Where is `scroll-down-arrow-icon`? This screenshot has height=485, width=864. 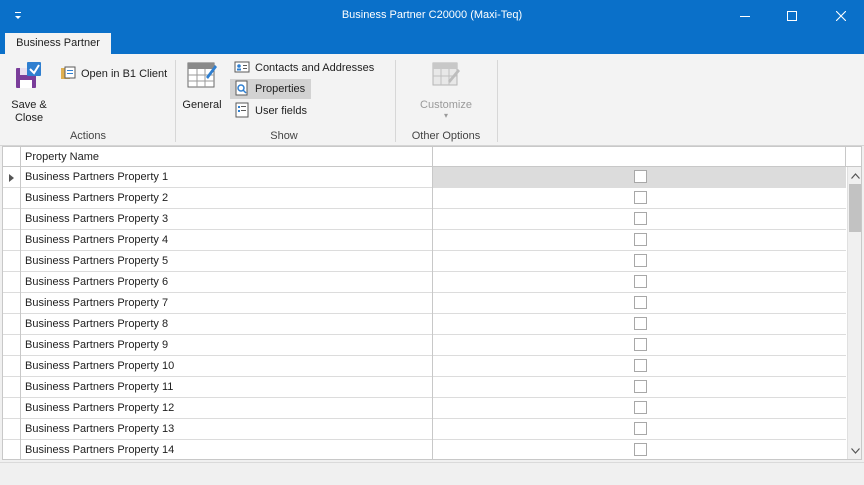
scroll-down-arrow-icon is located at coordinates (854, 450).